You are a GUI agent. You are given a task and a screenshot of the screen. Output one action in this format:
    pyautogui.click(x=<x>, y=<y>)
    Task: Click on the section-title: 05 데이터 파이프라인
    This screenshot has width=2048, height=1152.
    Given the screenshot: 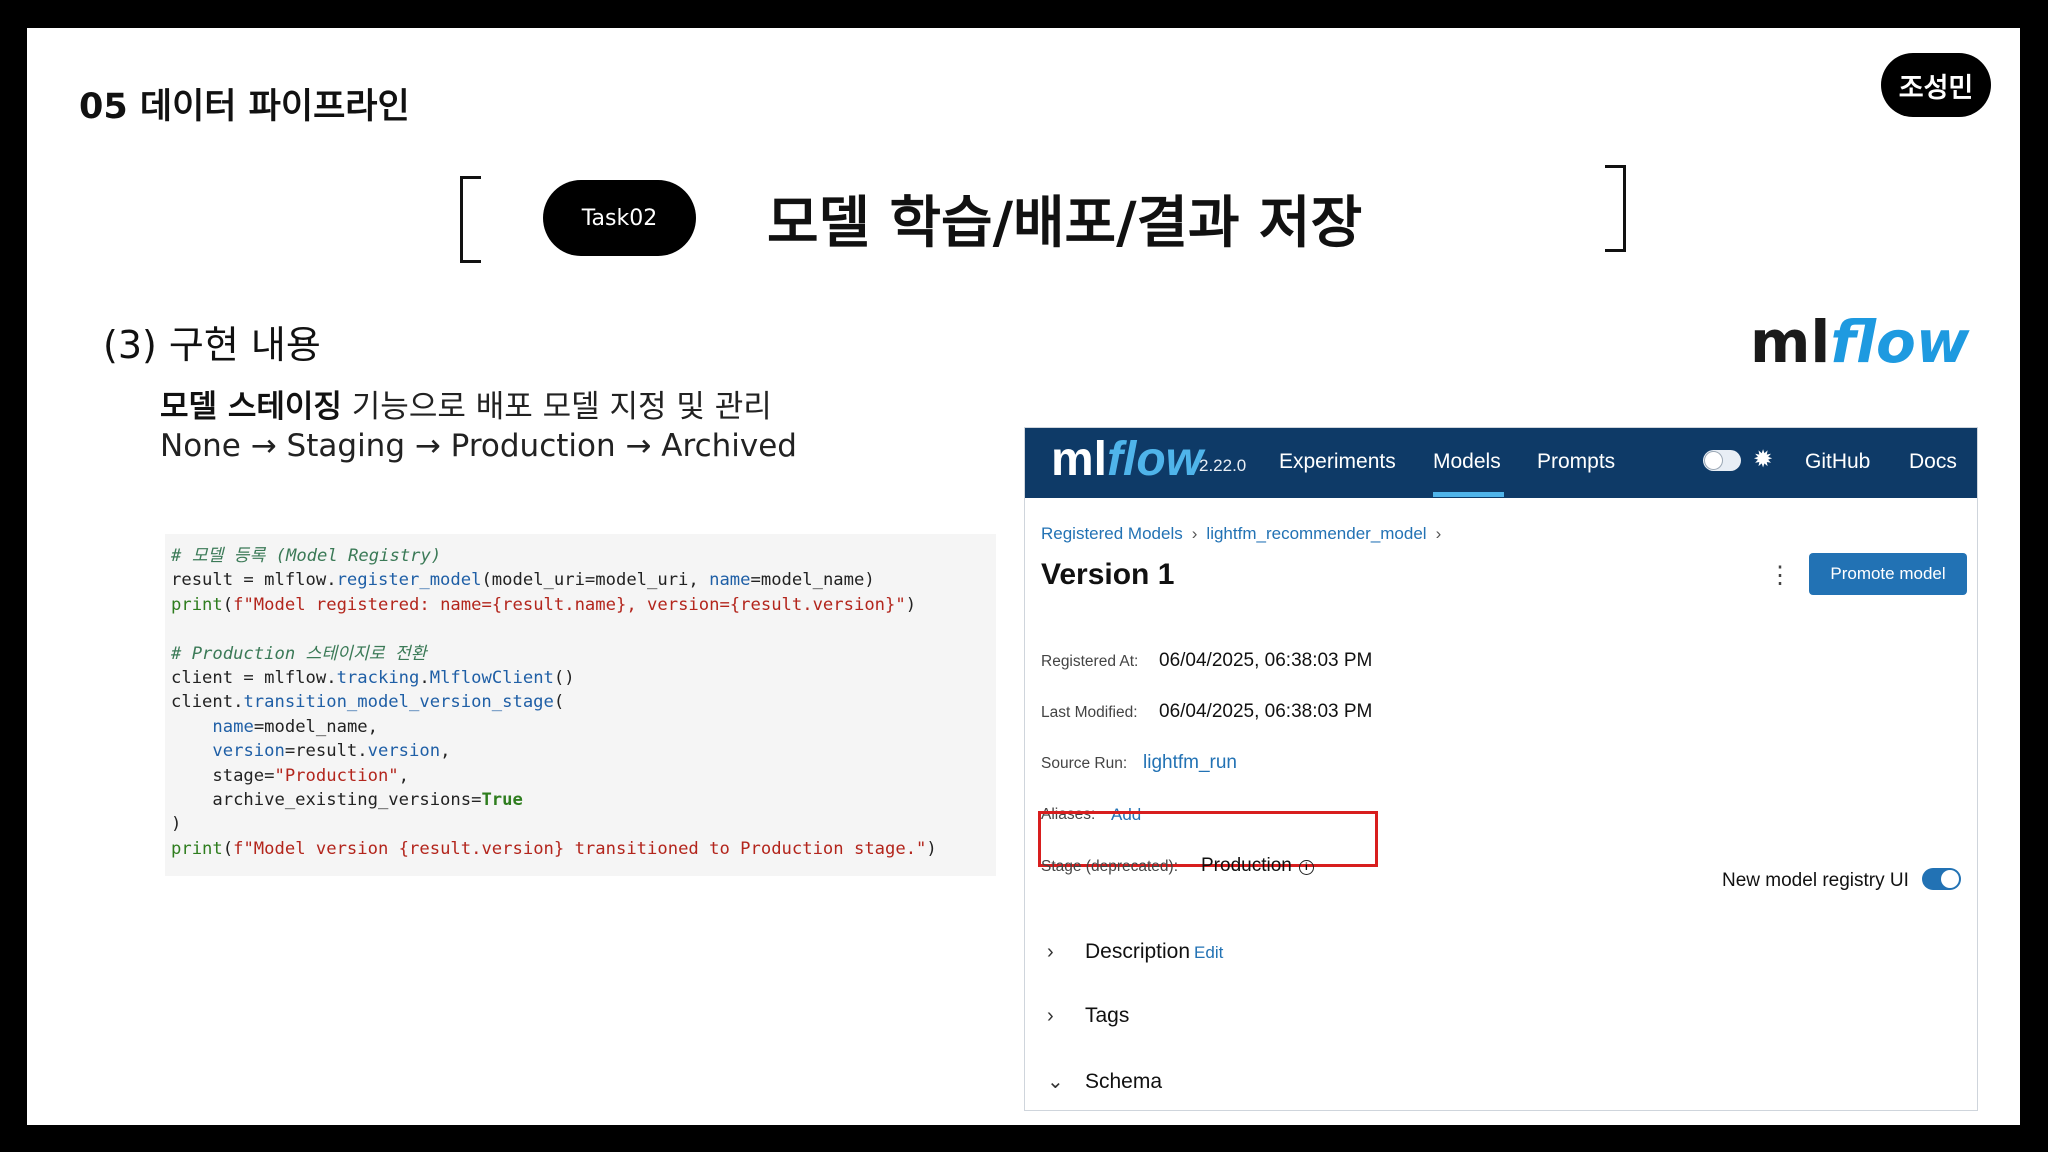 What is the action you would take?
    pyautogui.click(x=244, y=107)
    